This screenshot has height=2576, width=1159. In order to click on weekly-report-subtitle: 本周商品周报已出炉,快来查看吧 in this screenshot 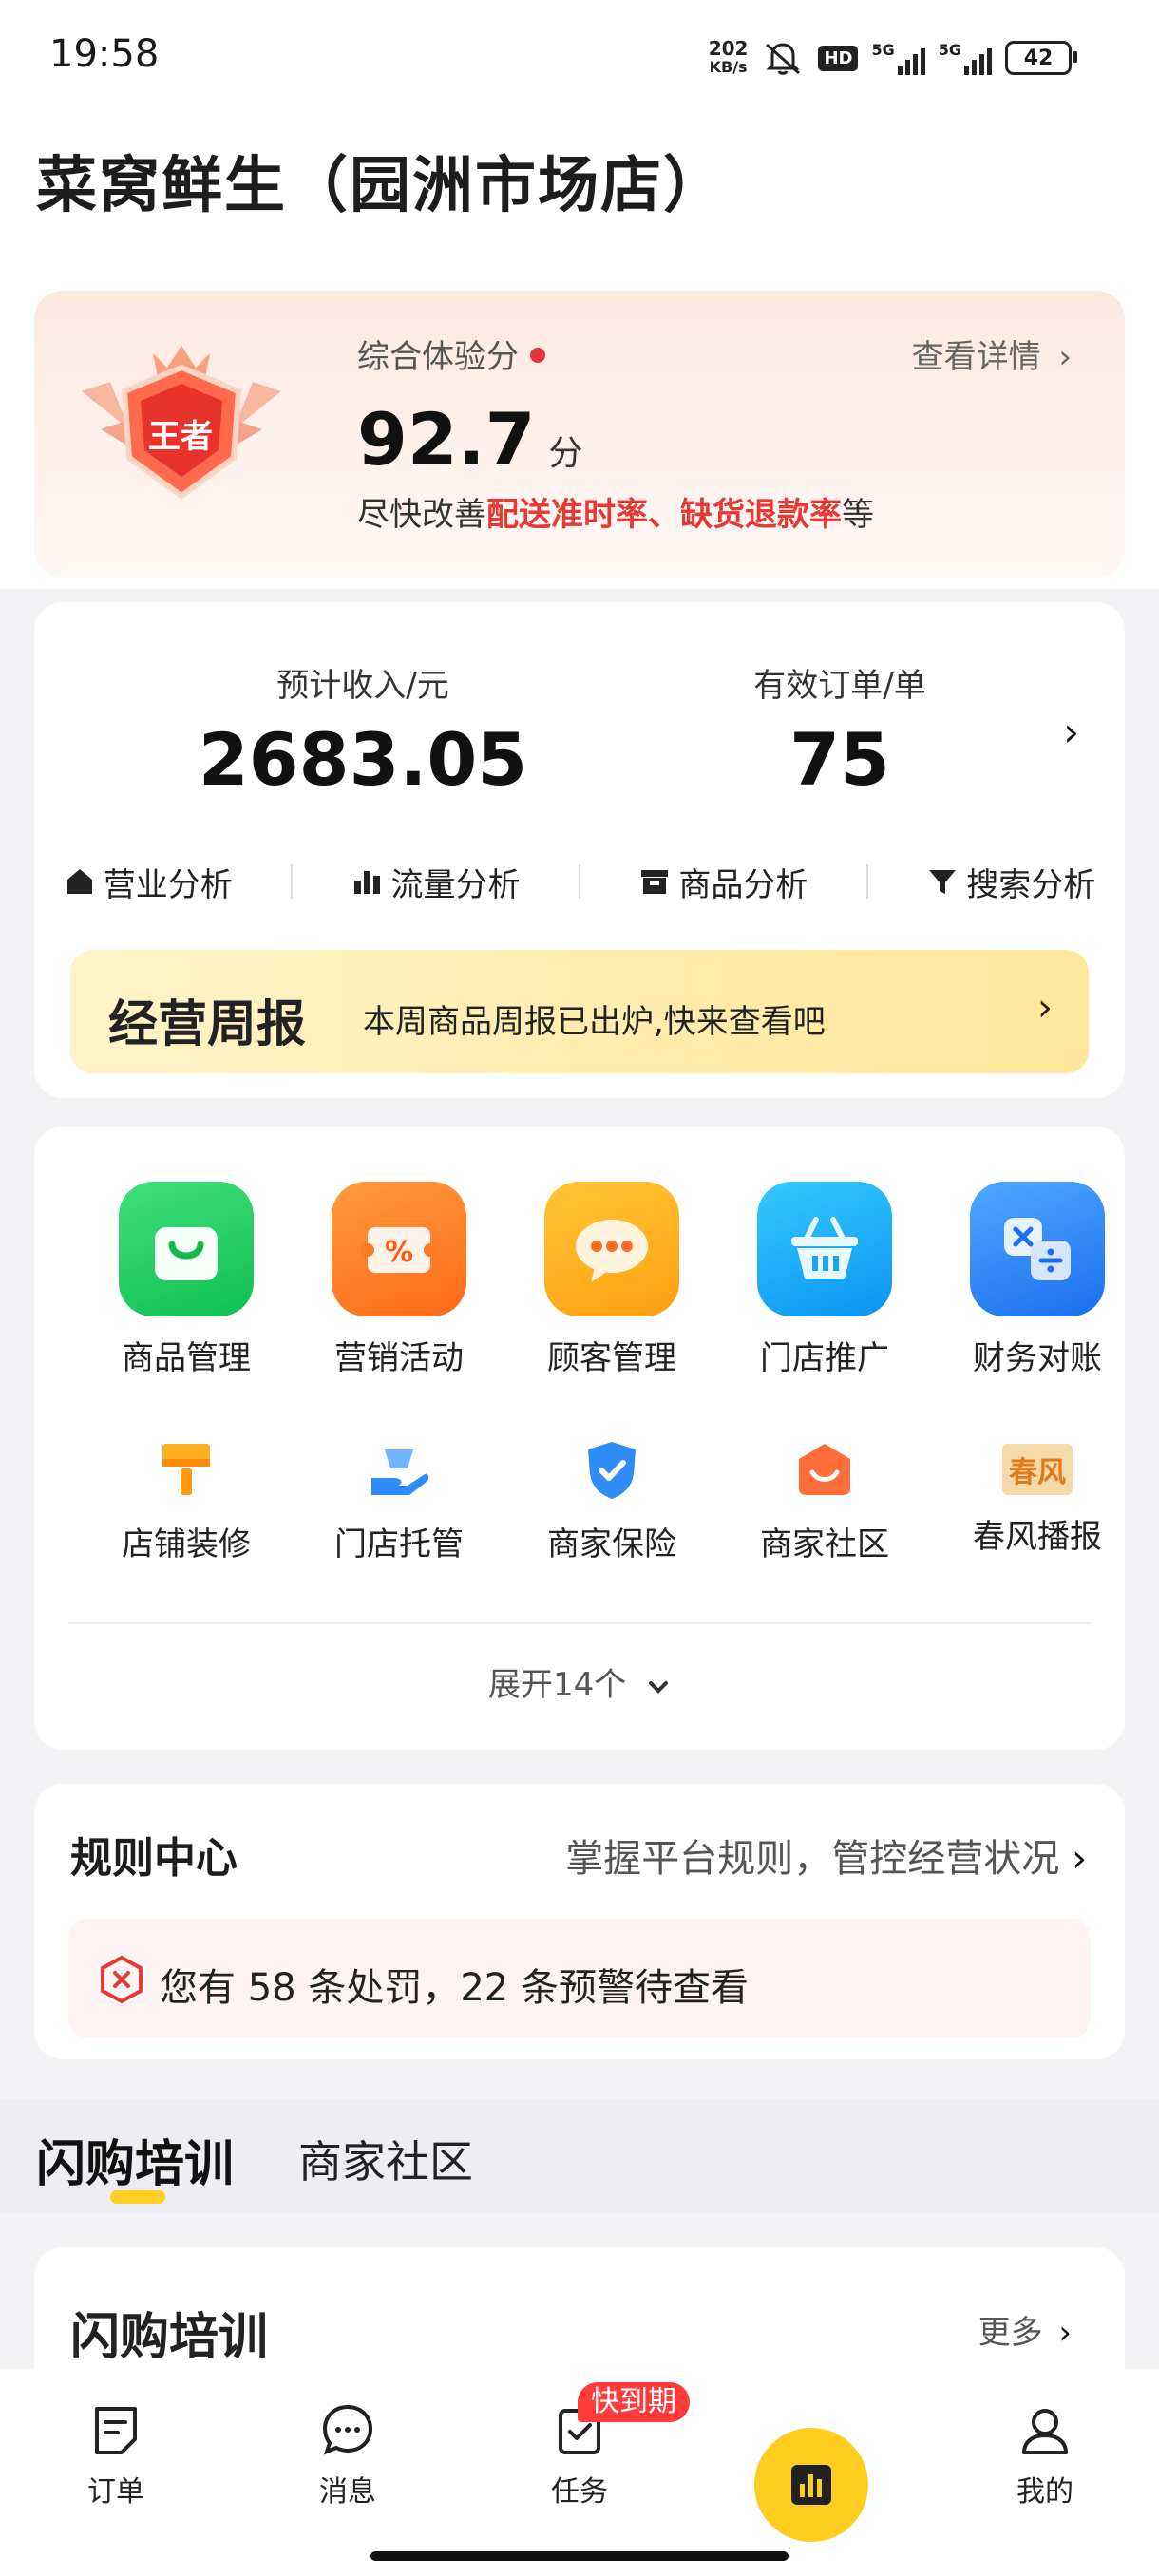, I will do `click(594, 1022)`.